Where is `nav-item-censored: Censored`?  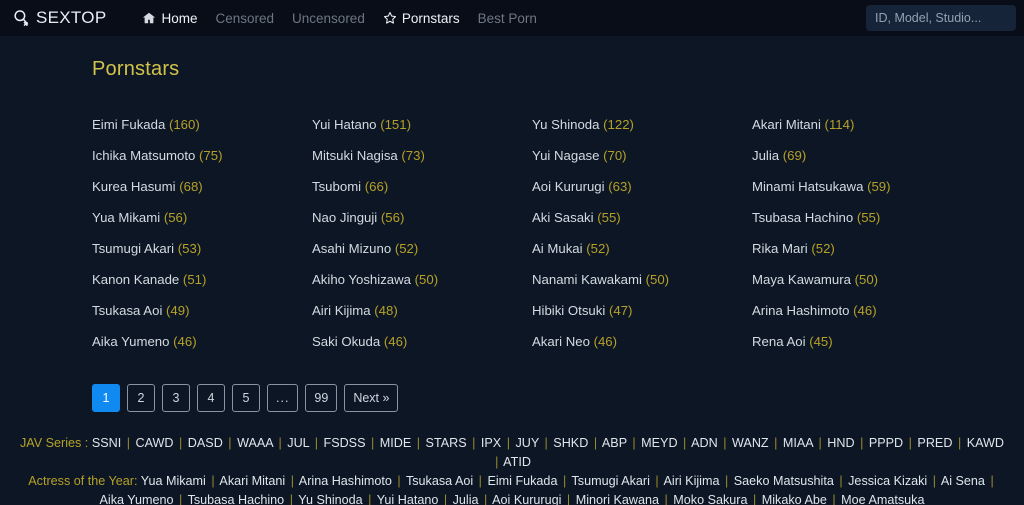
nav-item-censored: Censored is located at coordinates (244, 18).